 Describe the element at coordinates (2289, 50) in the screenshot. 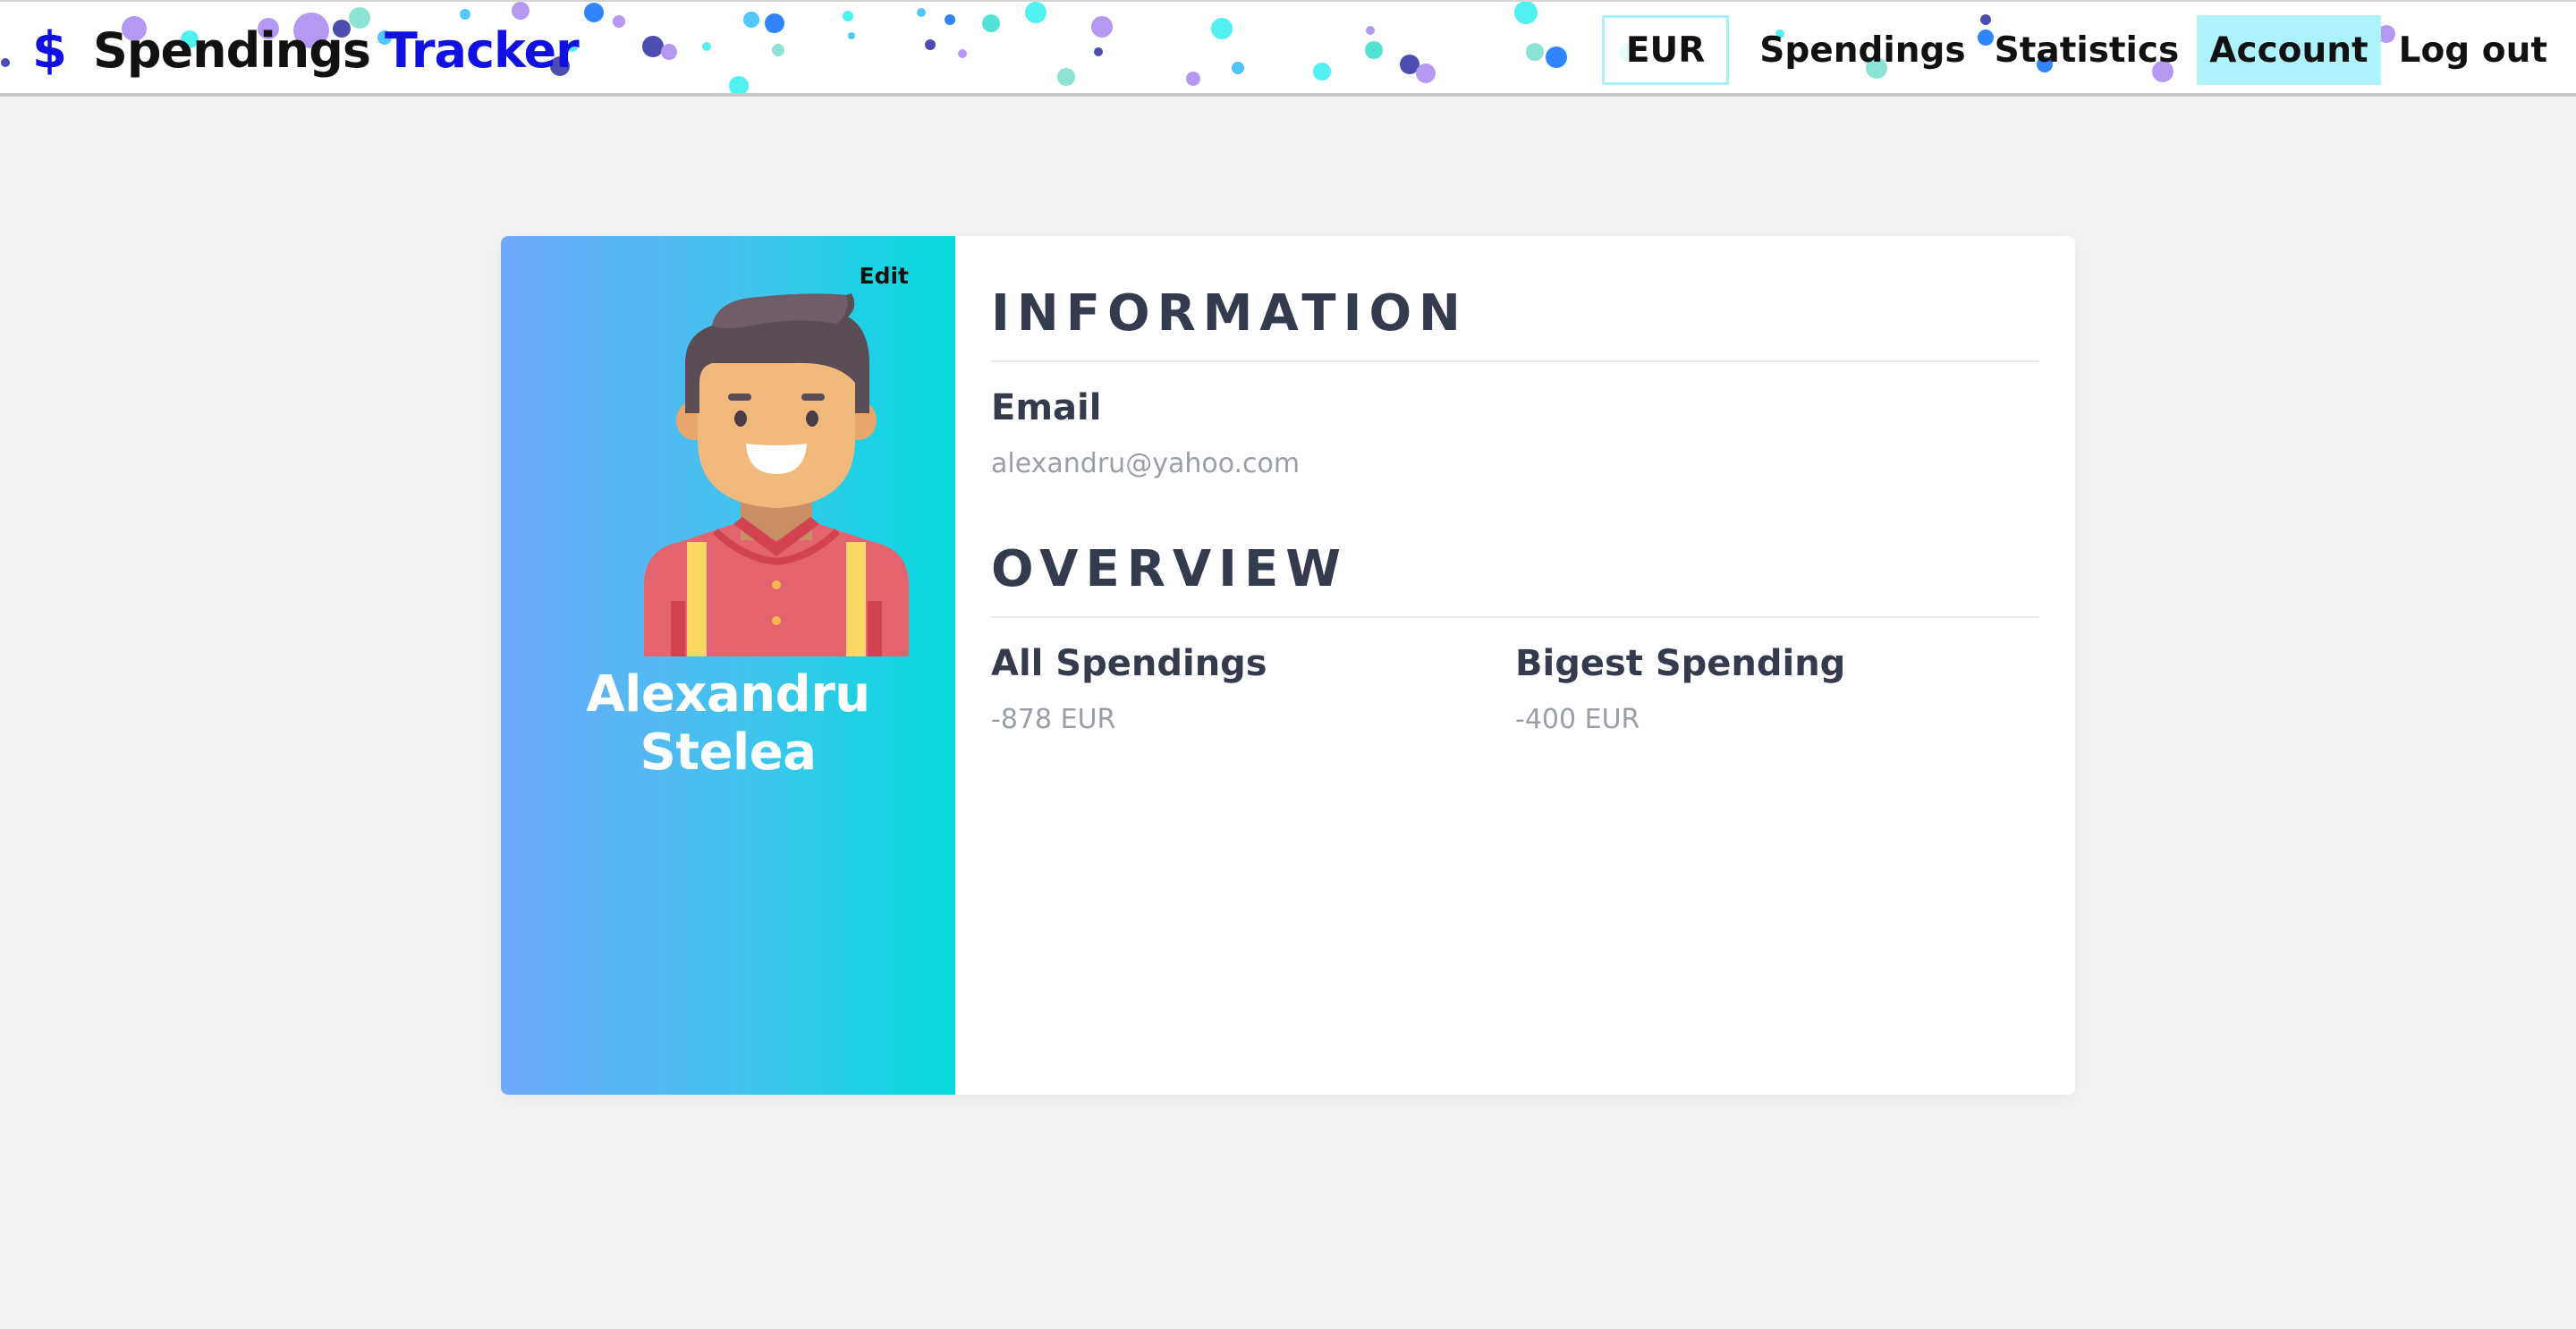

I see `nav-link-account: Account` at that location.